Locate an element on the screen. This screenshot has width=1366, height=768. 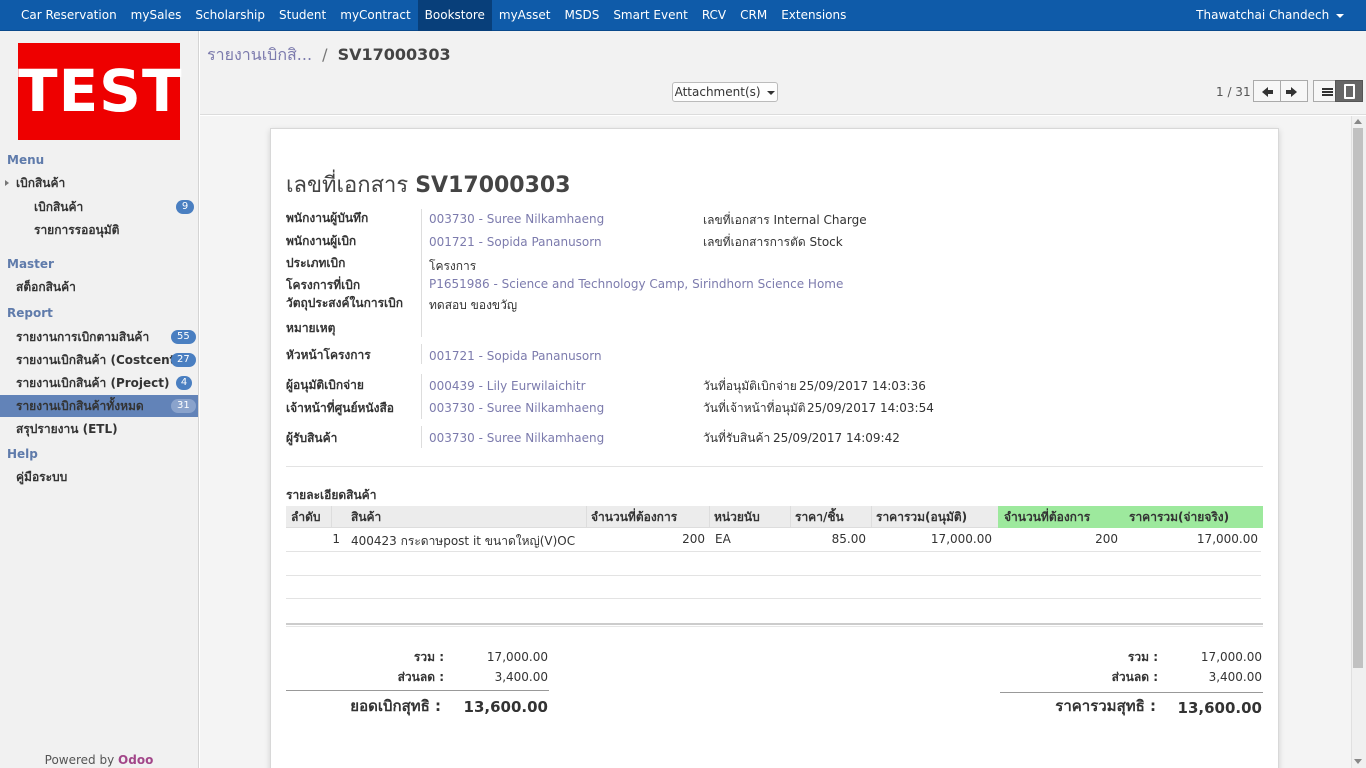
pager-next-button is located at coordinates (1294, 91).